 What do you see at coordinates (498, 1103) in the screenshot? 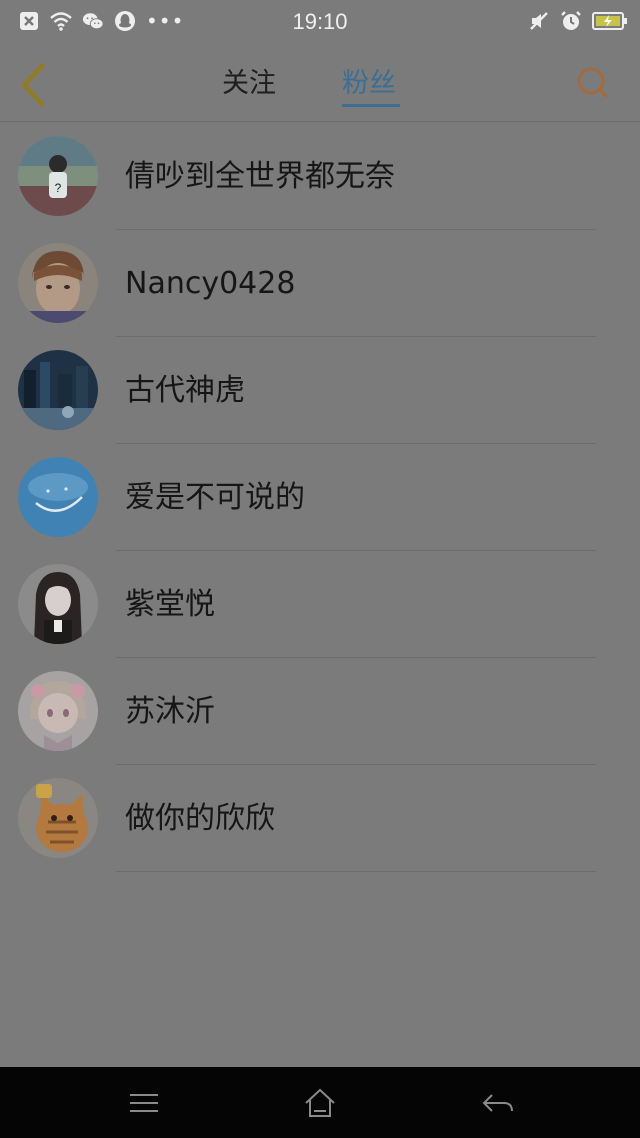
I see `back-arrow-icon` at bounding box center [498, 1103].